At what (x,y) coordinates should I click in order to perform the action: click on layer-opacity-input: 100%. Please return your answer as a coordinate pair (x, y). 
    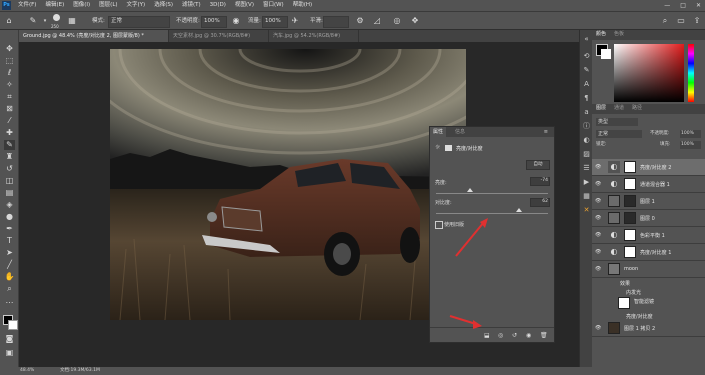
    Looking at the image, I should click on (690, 134).